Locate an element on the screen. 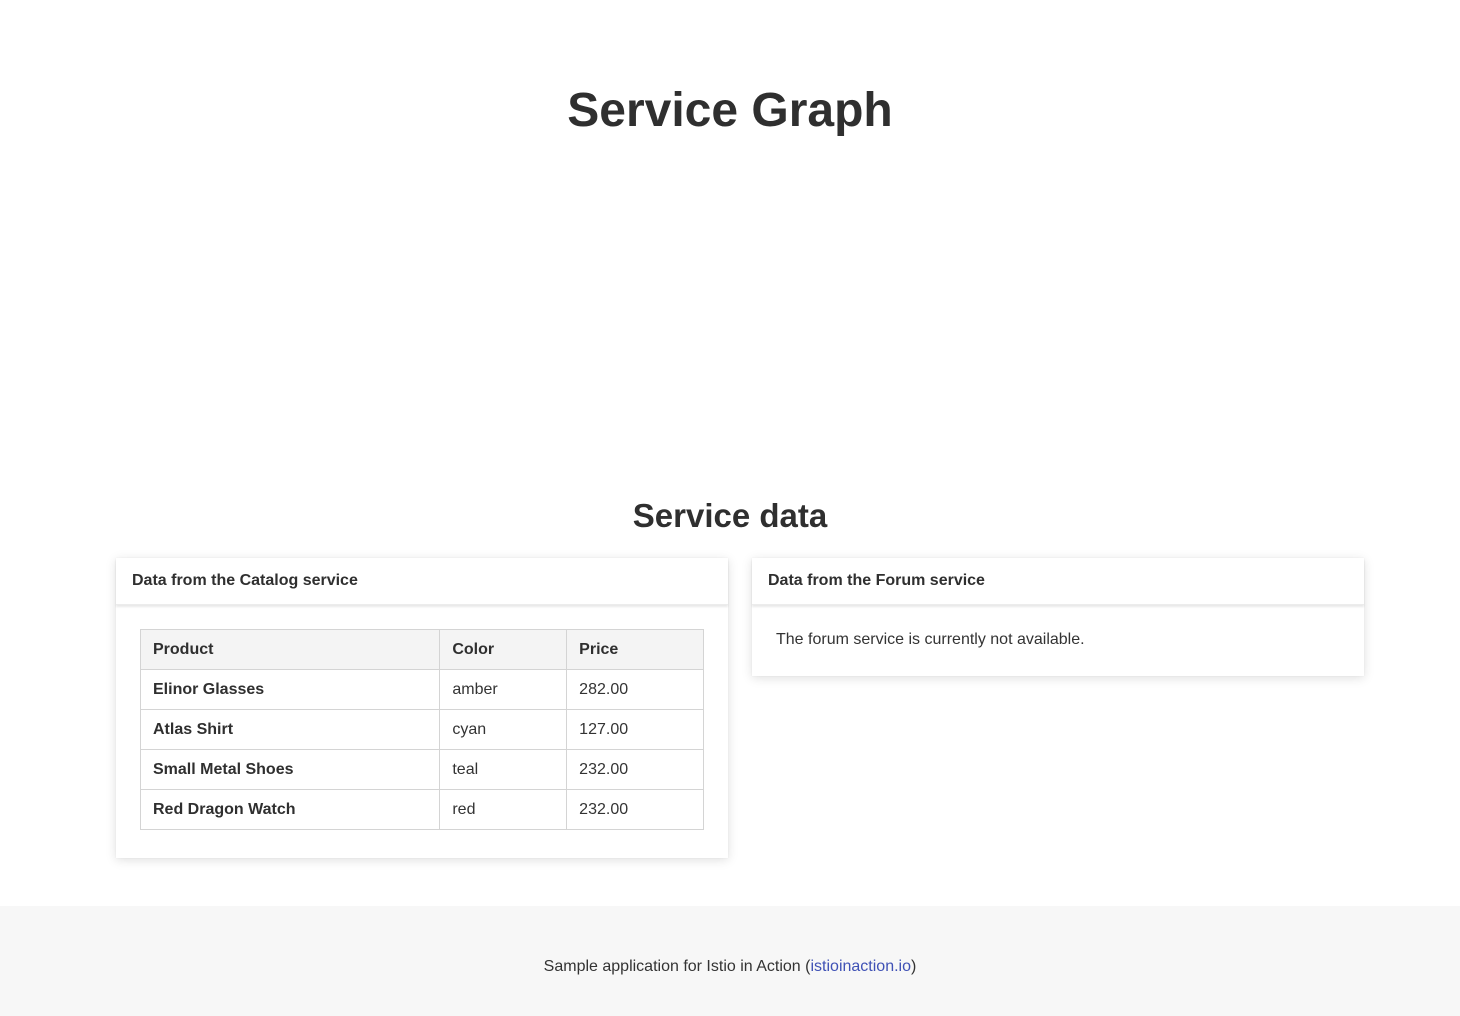 This screenshot has height=1016, width=1460. color-cell: cyan is located at coordinates (503, 729).